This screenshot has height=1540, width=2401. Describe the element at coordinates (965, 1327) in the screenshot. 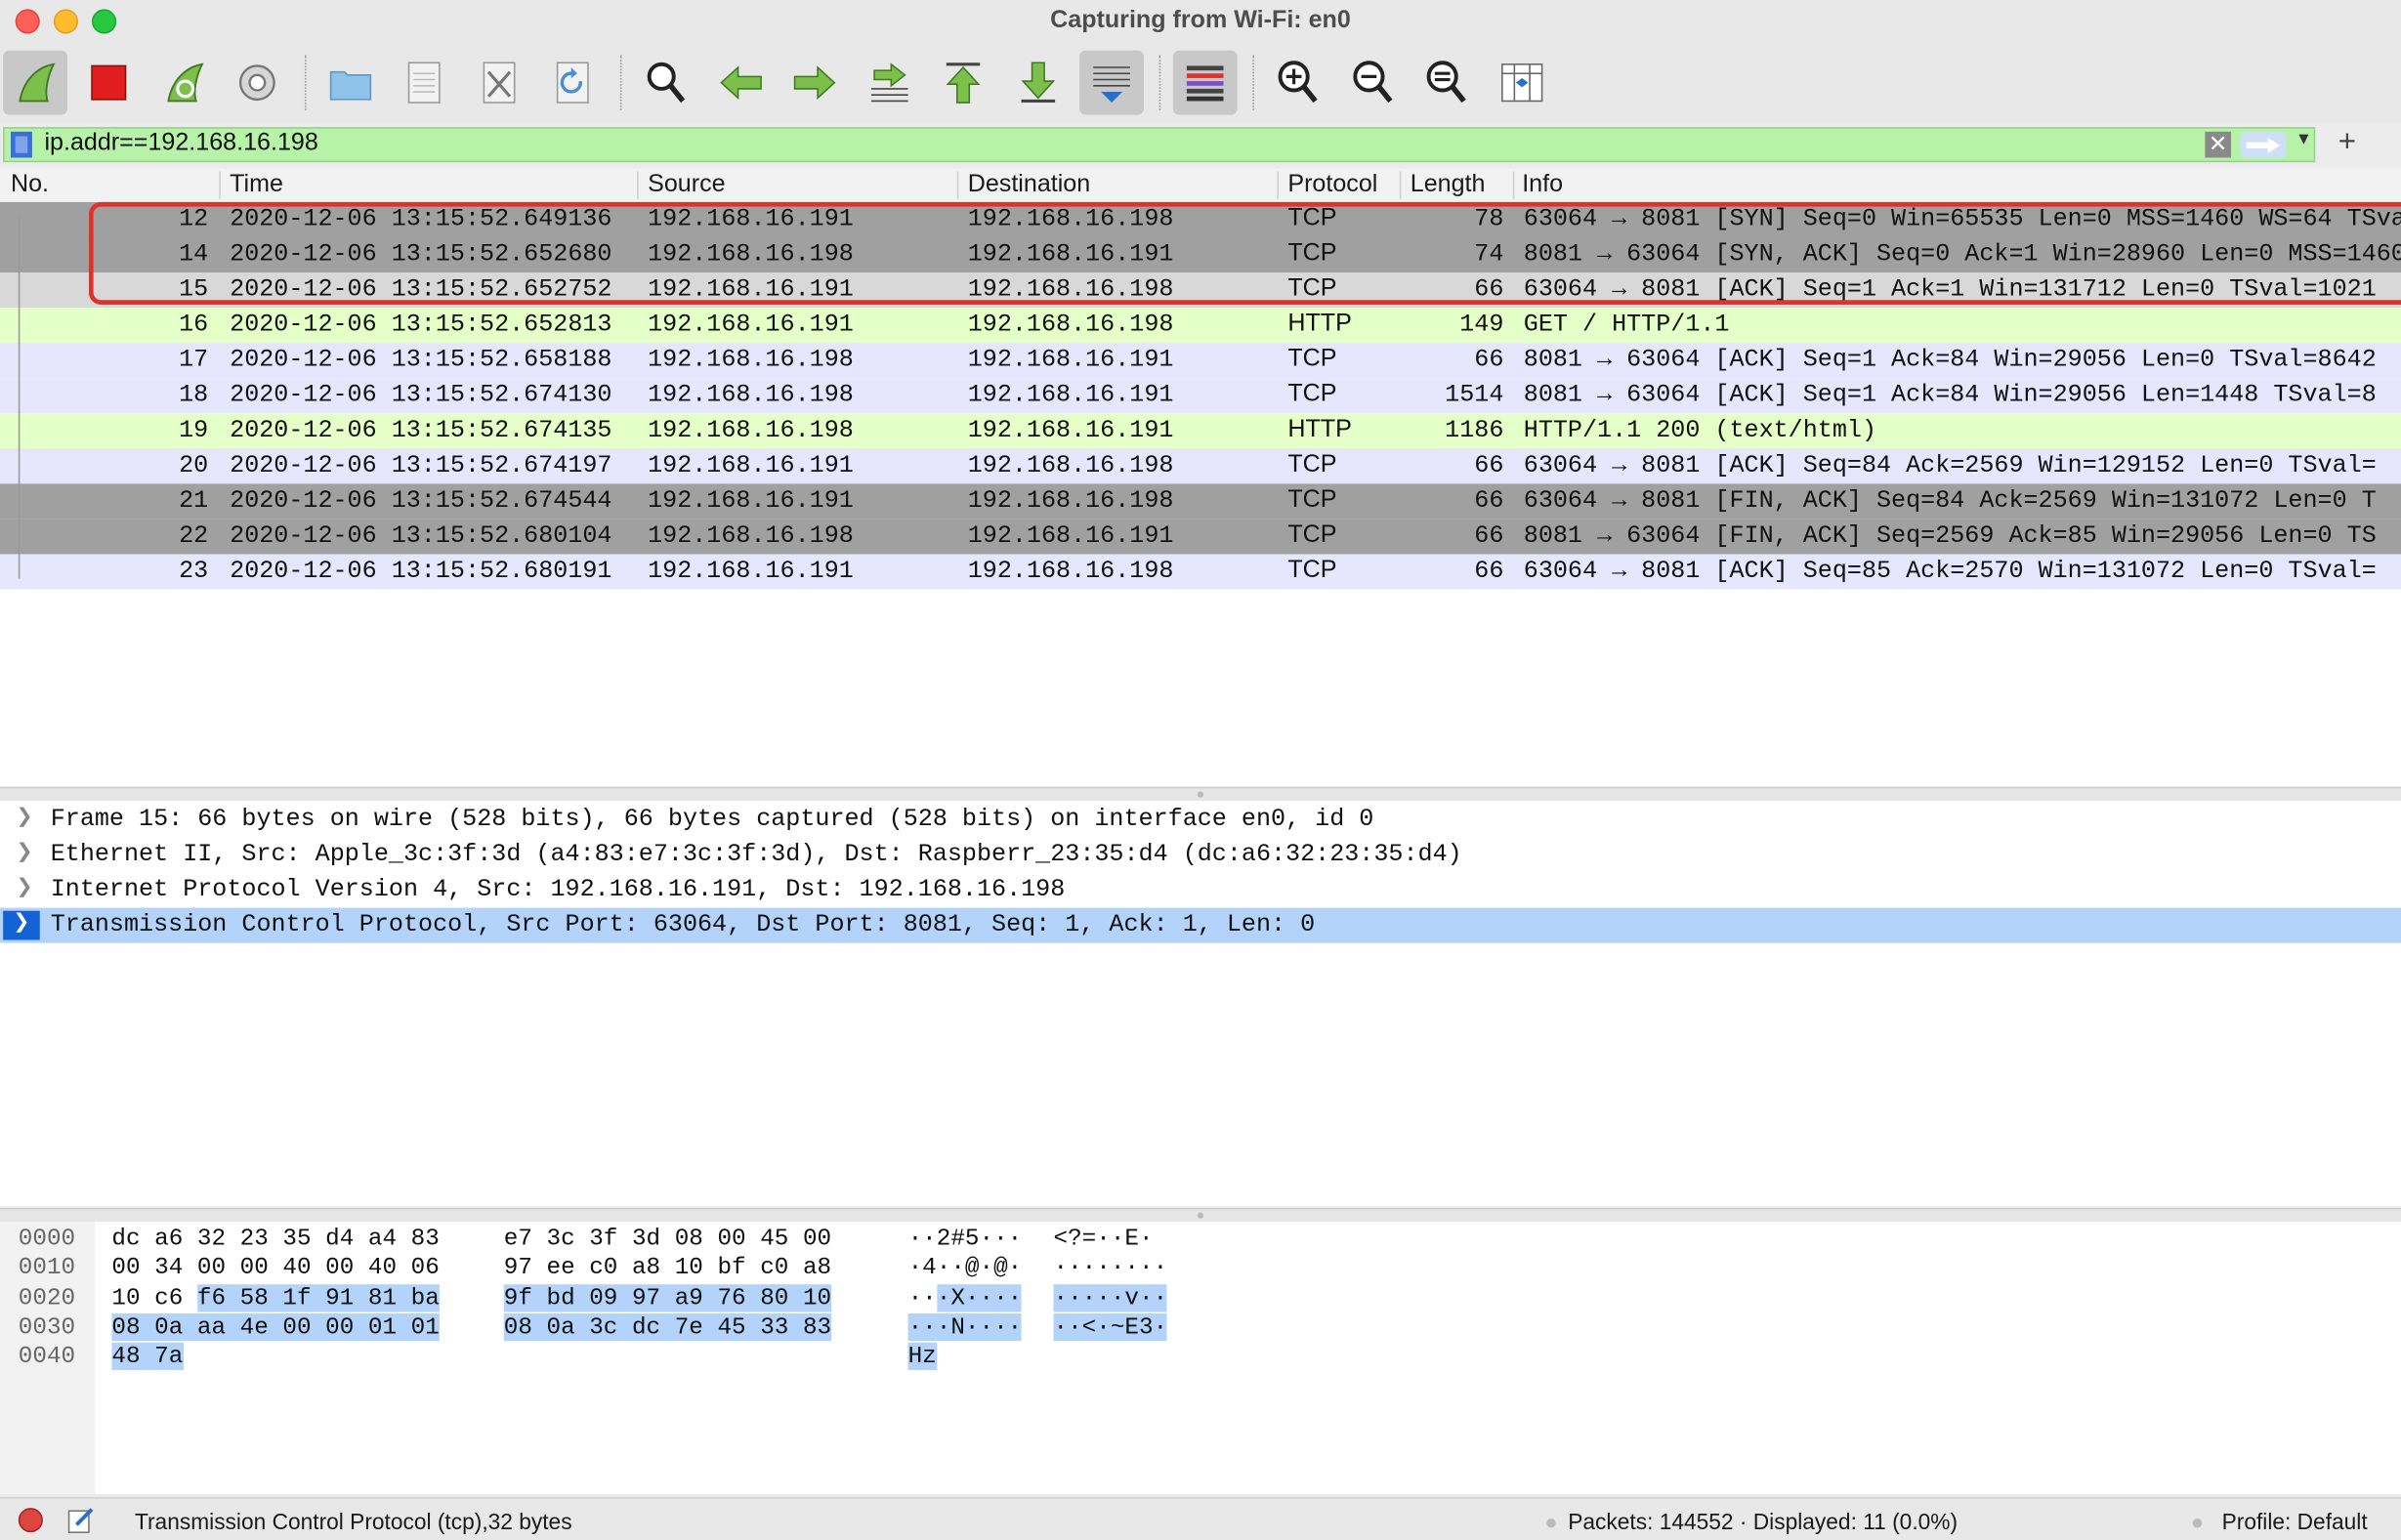

I see `bytes-ascii: ···N····` at that location.